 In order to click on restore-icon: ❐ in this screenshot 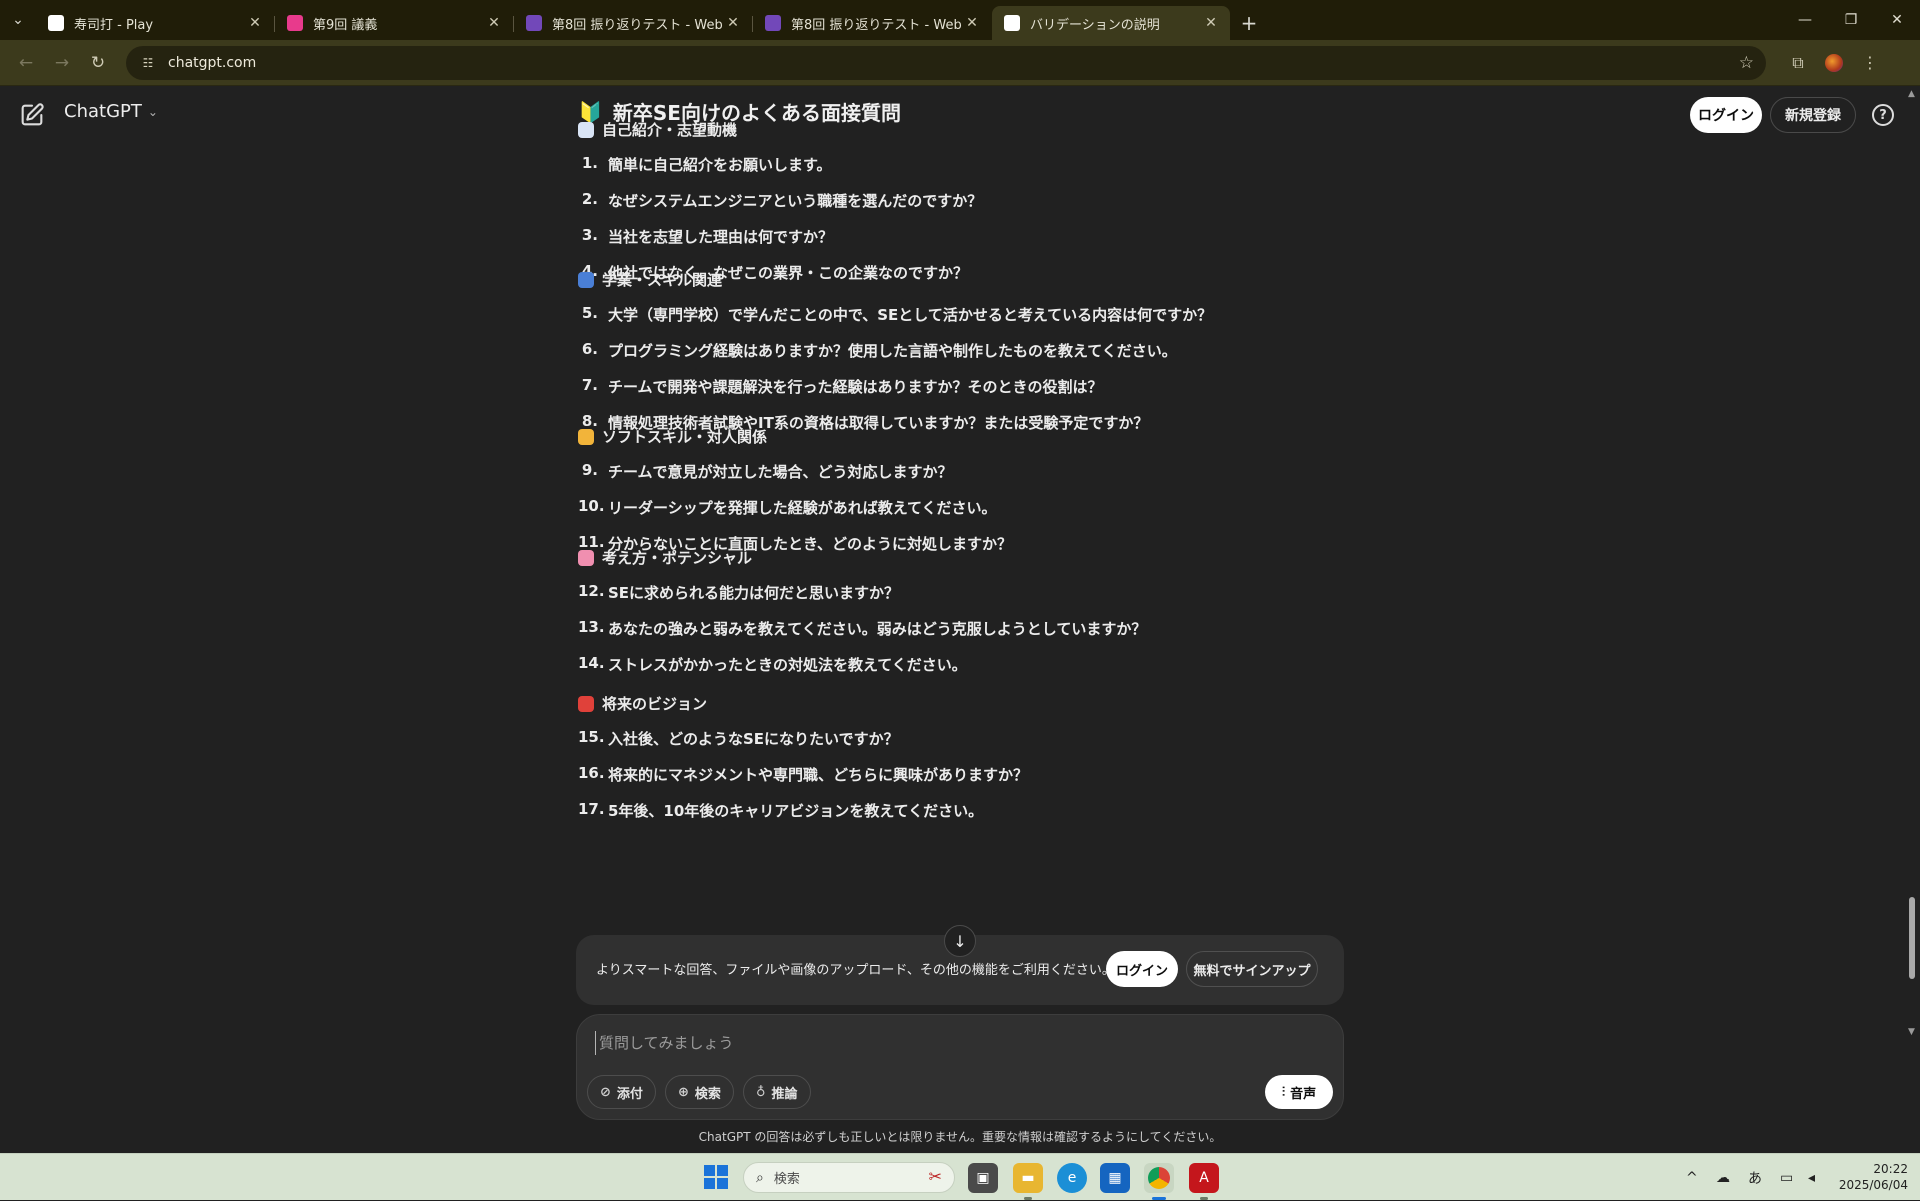, I will do `click(1851, 20)`.